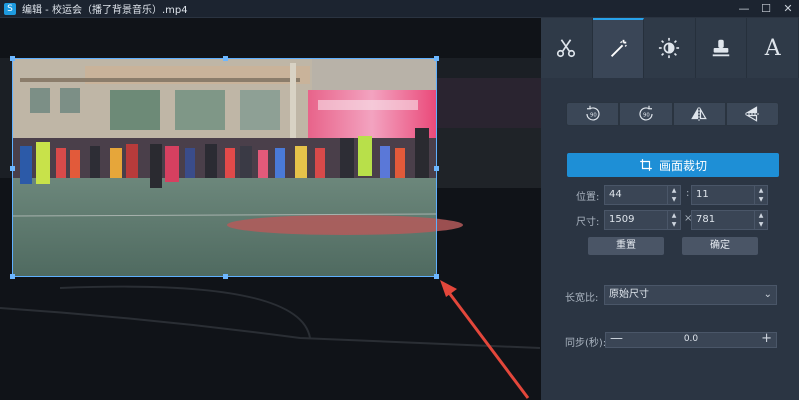 This screenshot has width=799, height=400. Describe the element at coordinates (788, 8) in the screenshot. I see `close-button: ✕` at that location.